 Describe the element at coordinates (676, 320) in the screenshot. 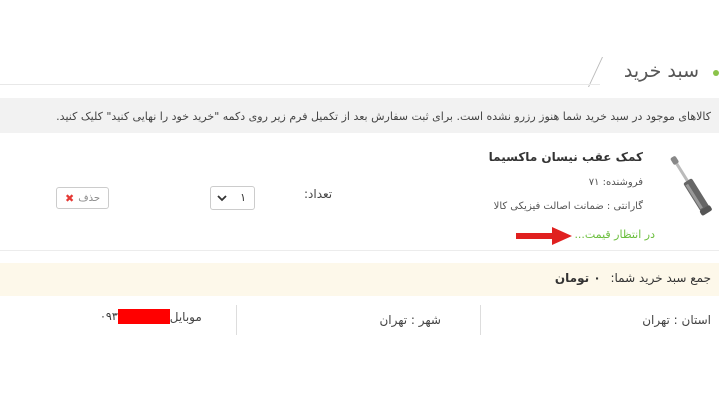

I see `province-field: استان : تهران` at that location.